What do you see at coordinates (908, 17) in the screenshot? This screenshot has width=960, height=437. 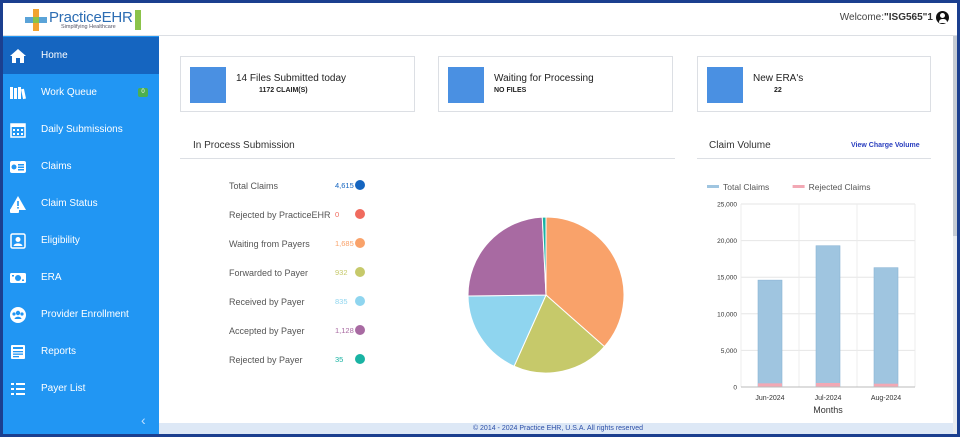 I see `username: "ISG565"1` at bounding box center [908, 17].